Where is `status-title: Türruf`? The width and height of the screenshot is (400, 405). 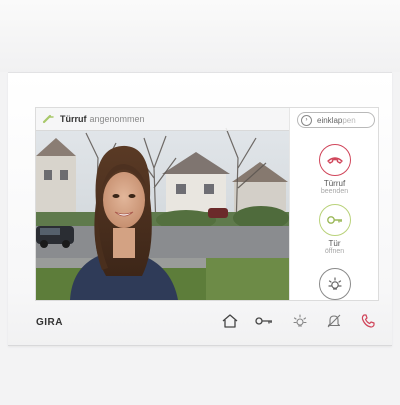
status-title: Türruf is located at coordinates (73, 119).